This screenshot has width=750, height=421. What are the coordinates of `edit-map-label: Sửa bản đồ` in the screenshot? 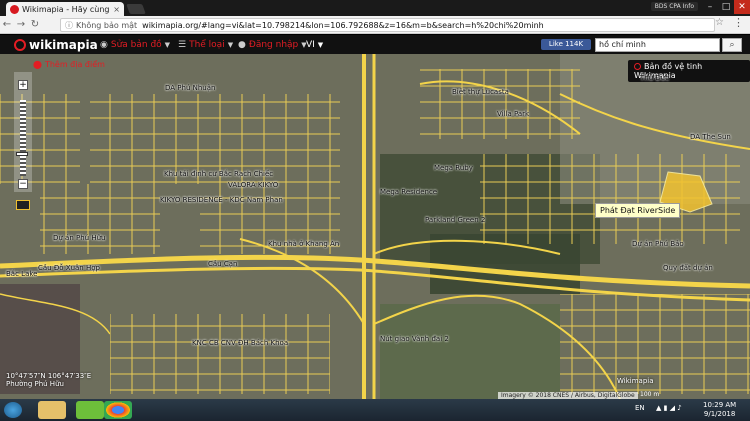 It's located at (136, 45).